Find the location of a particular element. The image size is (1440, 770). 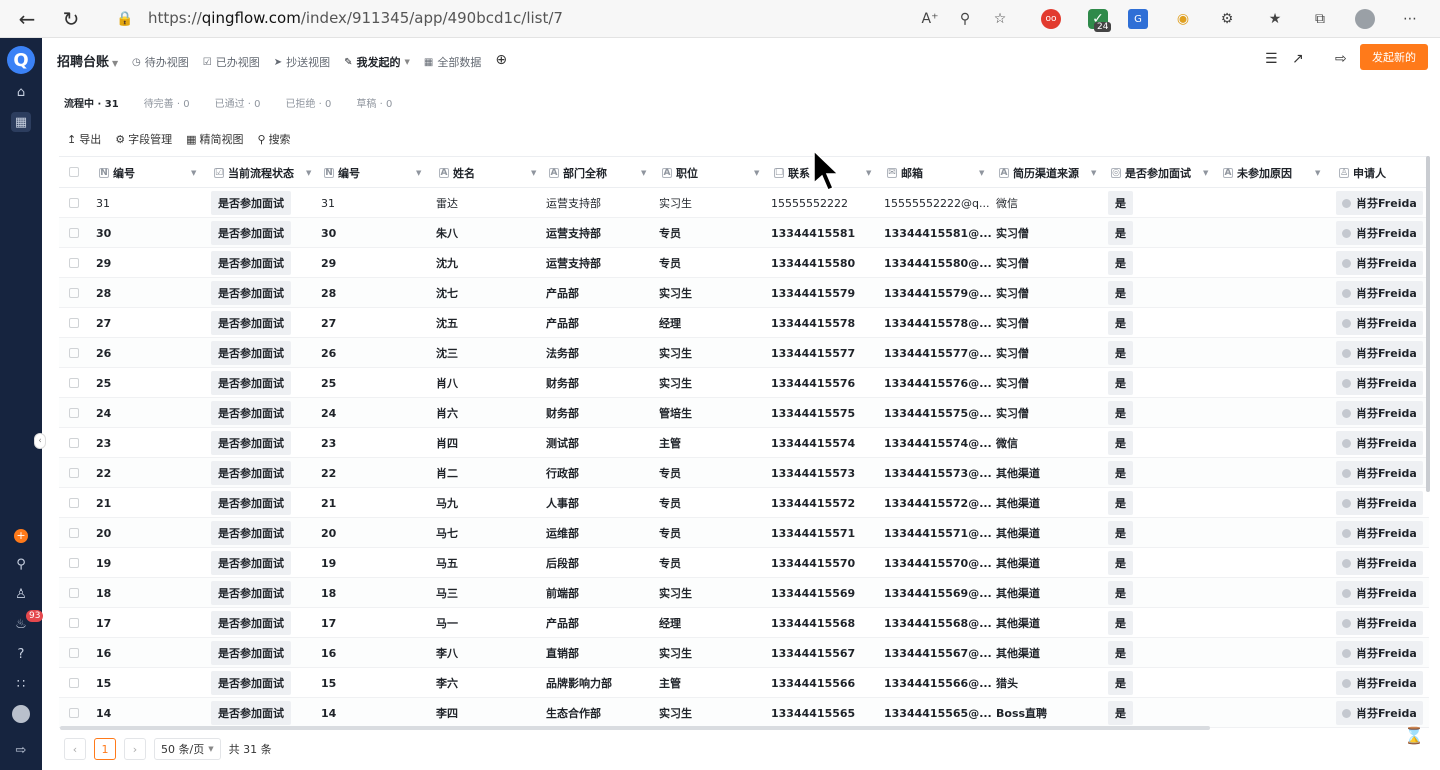

column-header-absence-reason: A 未参加原因 ▼ is located at coordinates (1278, 173).